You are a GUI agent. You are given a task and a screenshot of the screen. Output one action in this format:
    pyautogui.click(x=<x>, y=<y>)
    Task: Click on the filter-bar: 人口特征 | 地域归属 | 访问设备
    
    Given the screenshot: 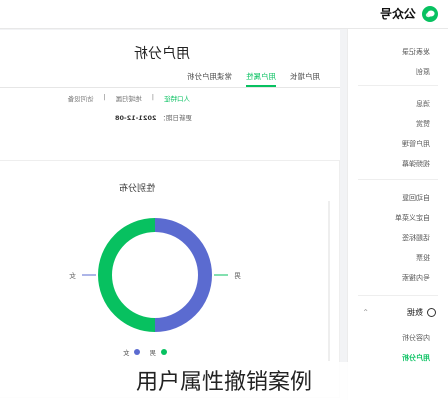 What is the action you would take?
    pyautogui.click(x=129, y=98)
    